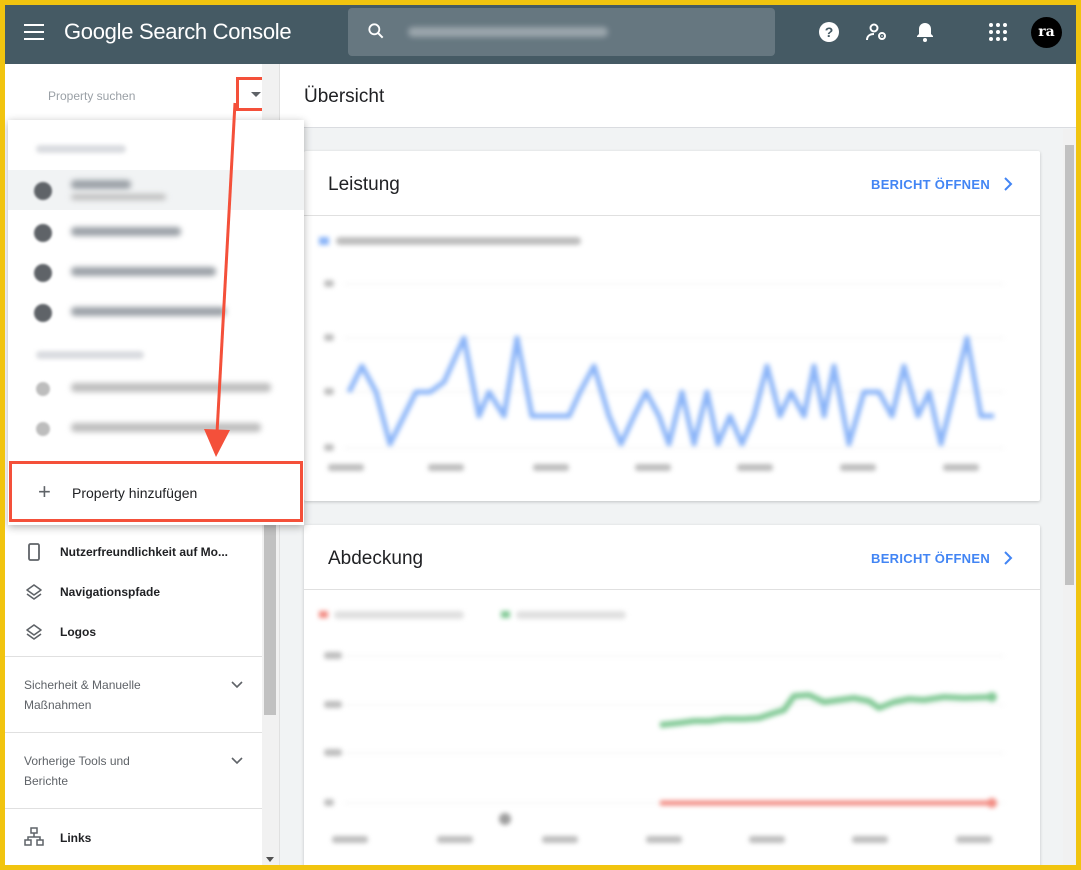  Describe the element at coordinates (992, 697) in the screenshot. I see `valid-pages-endpoint` at that location.